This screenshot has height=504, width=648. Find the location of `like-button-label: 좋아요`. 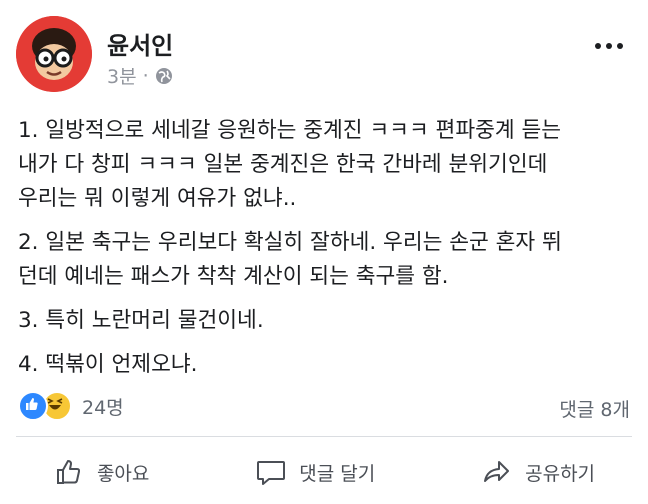

like-button-label: 좋아요 is located at coordinates (123, 473).